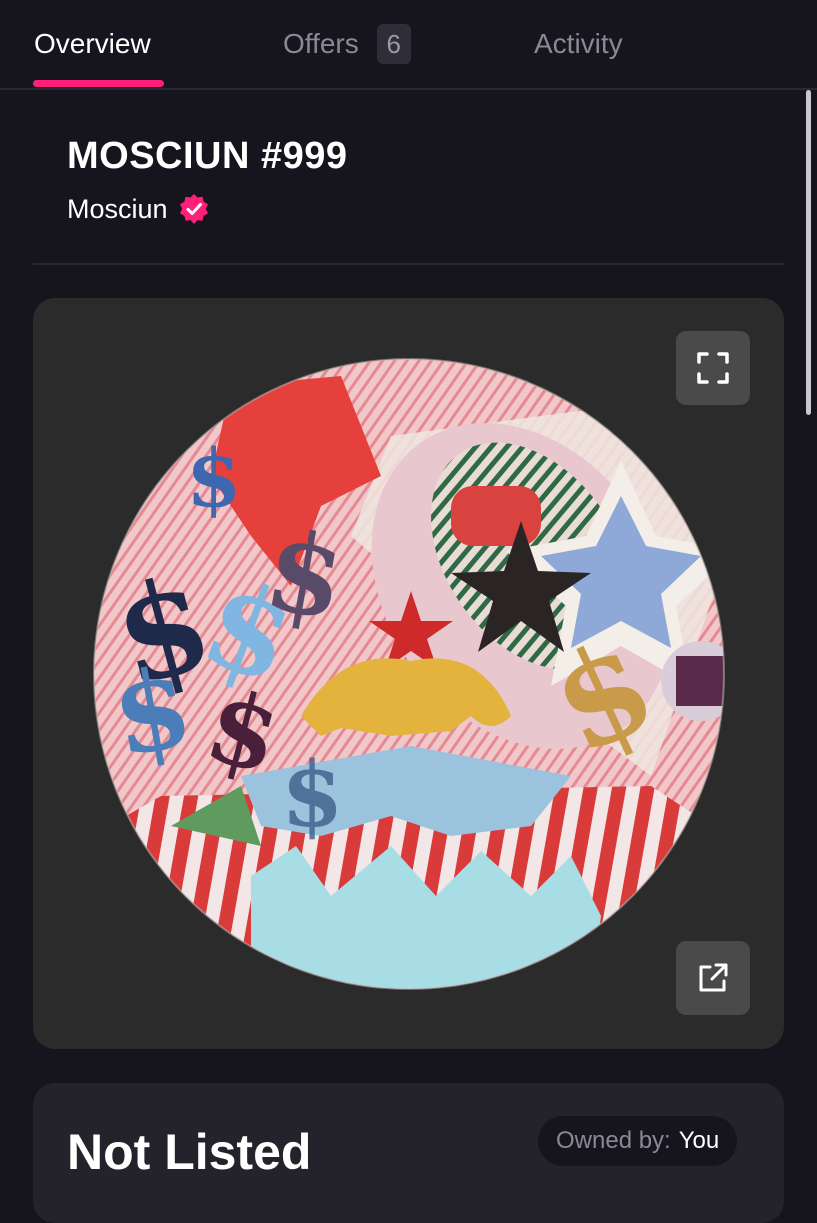 The image size is (817, 1223). Describe the element at coordinates (408, 264) in the screenshot. I see `section-divider` at that location.